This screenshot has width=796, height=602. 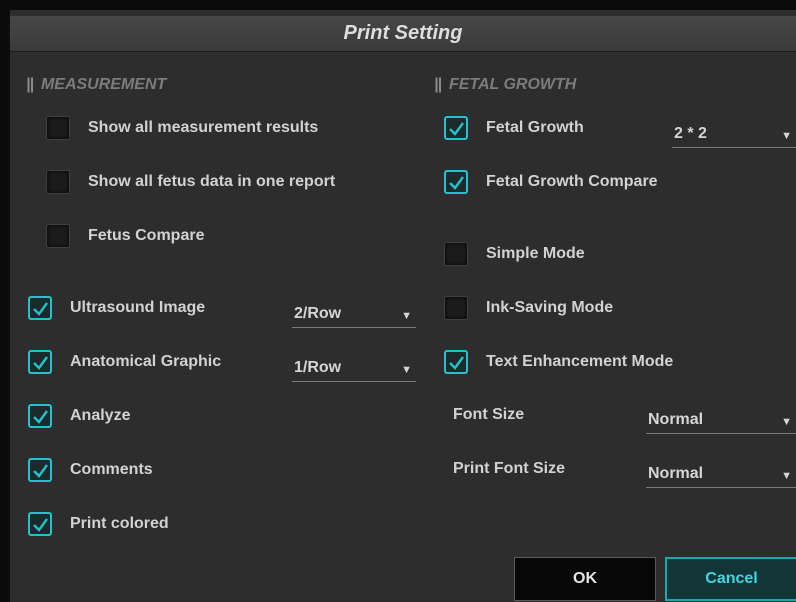 I want to click on dropdown-value: 2 * 2, so click(x=690, y=133).